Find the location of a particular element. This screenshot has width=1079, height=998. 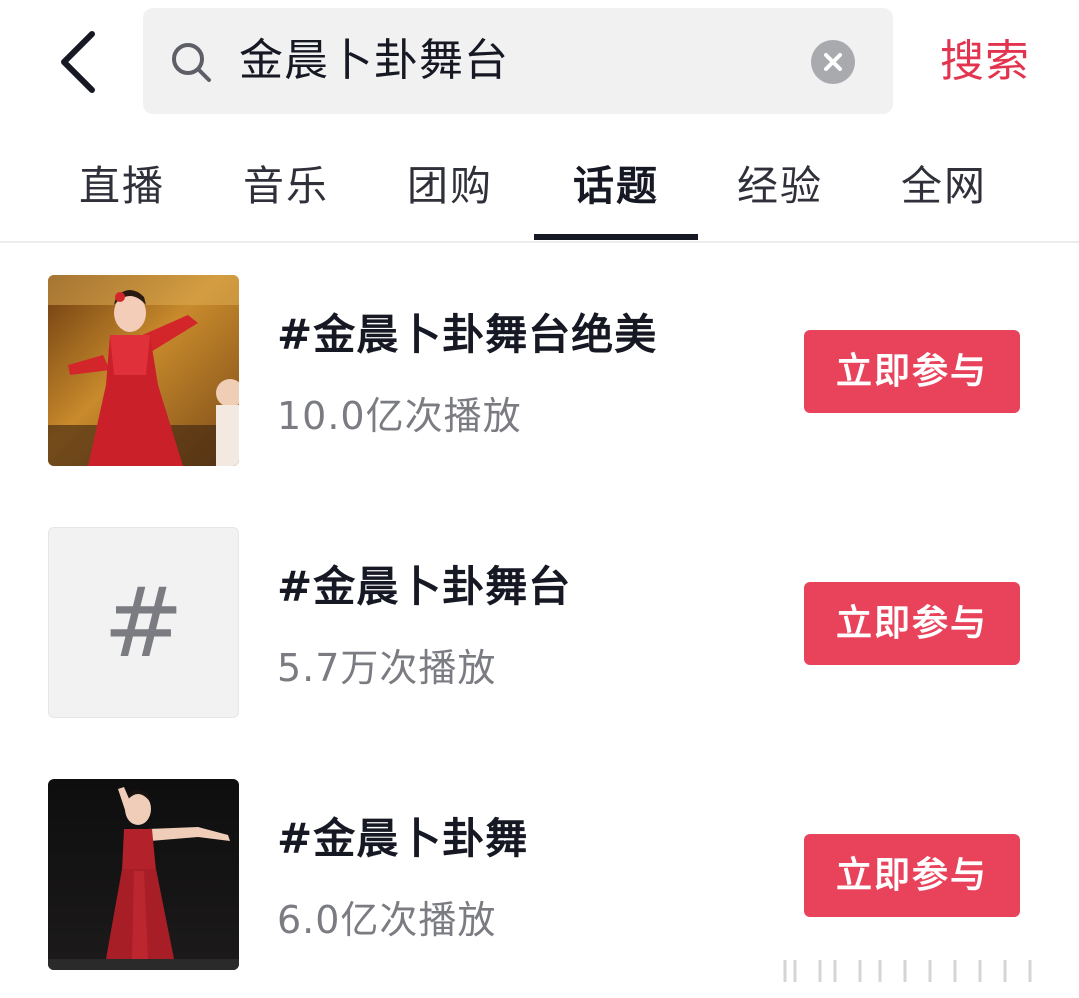

dancer-dark-stage-image is located at coordinates (143, 874).